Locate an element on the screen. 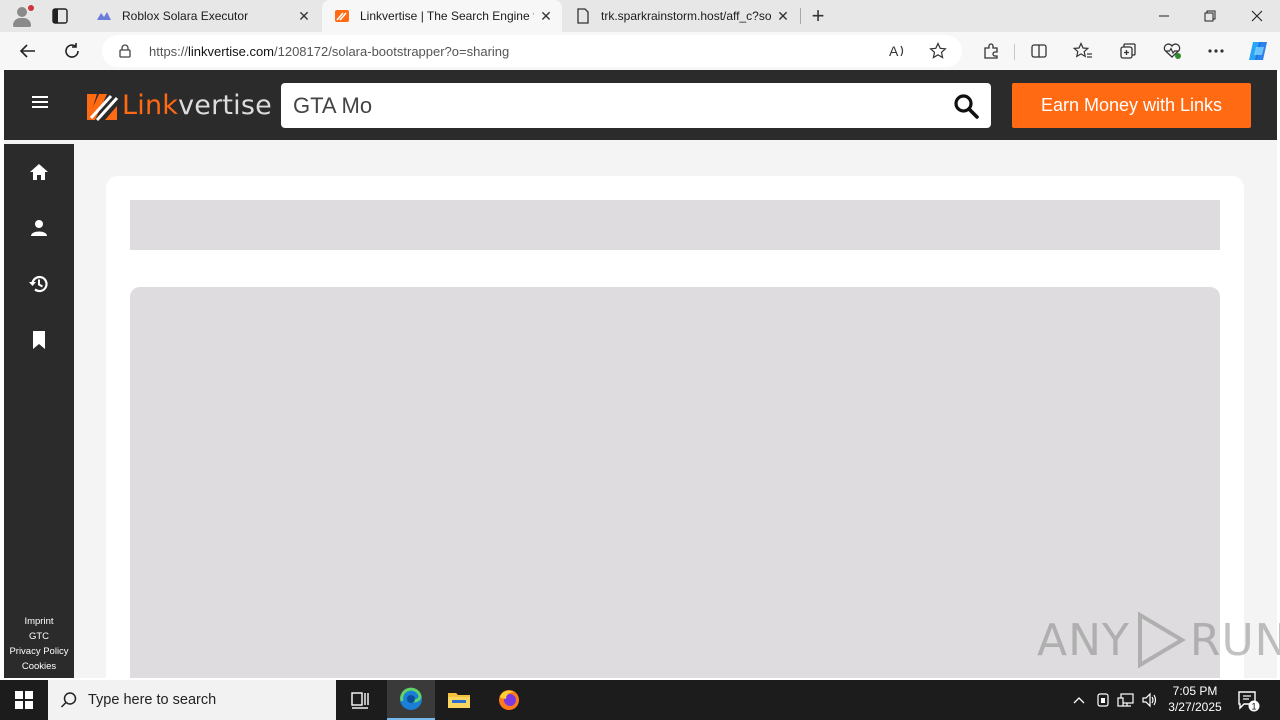 This screenshot has height=720, width=1280. new-tab-button: + is located at coordinates (818, 15).